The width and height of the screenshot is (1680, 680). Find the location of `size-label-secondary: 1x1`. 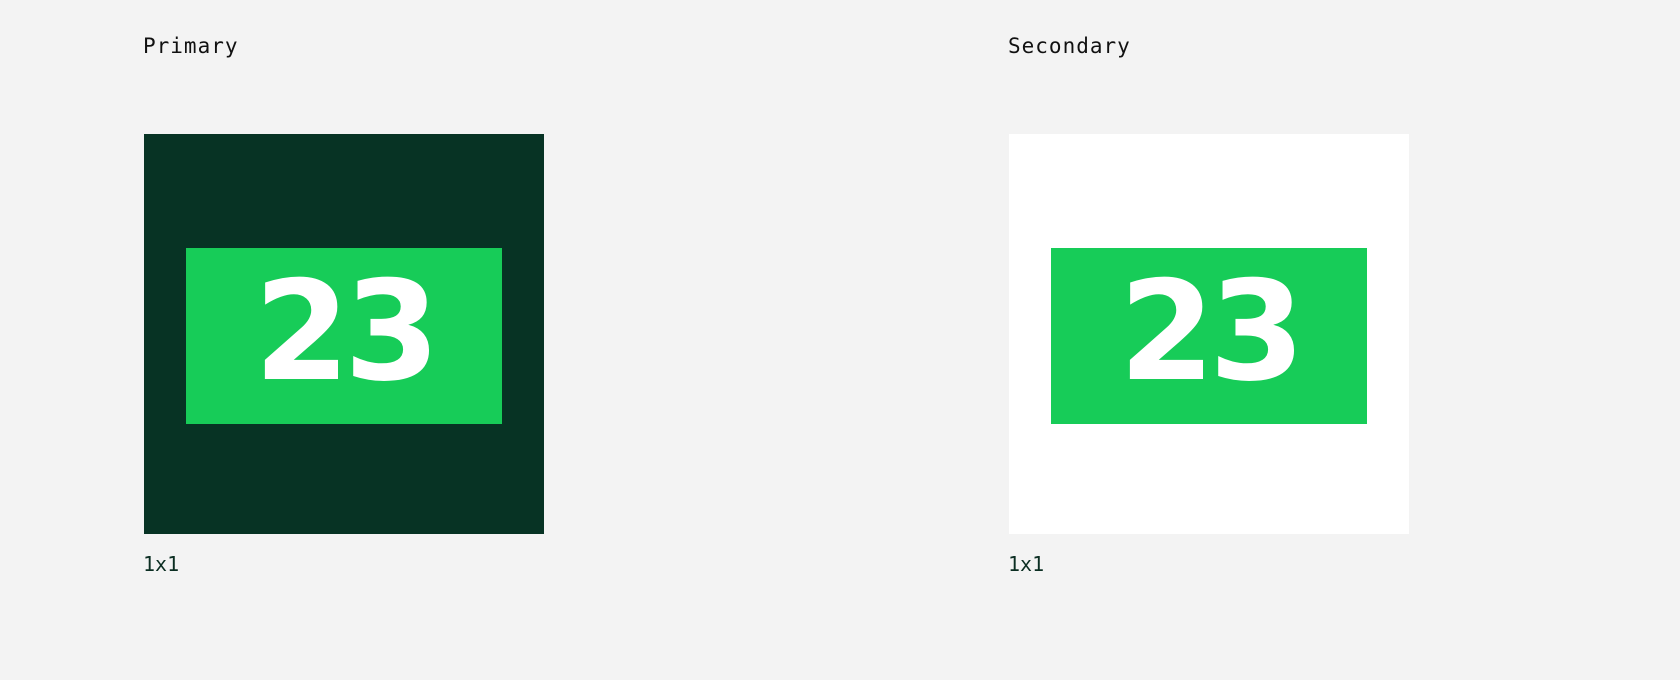

size-label-secondary: 1x1 is located at coordinates (1026, 564).